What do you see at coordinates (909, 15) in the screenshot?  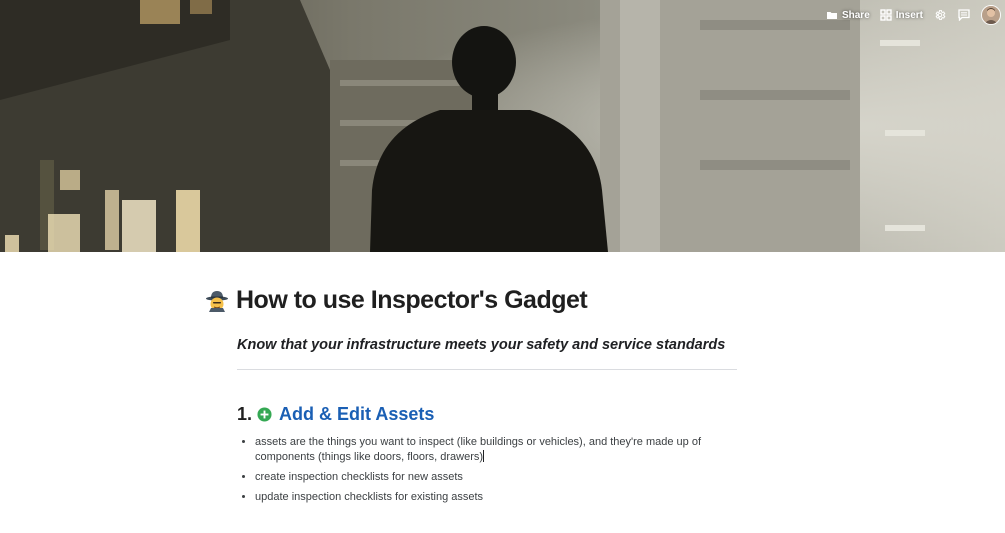 I see `insert-button-label: Insert` at bounding box center [909, 15].